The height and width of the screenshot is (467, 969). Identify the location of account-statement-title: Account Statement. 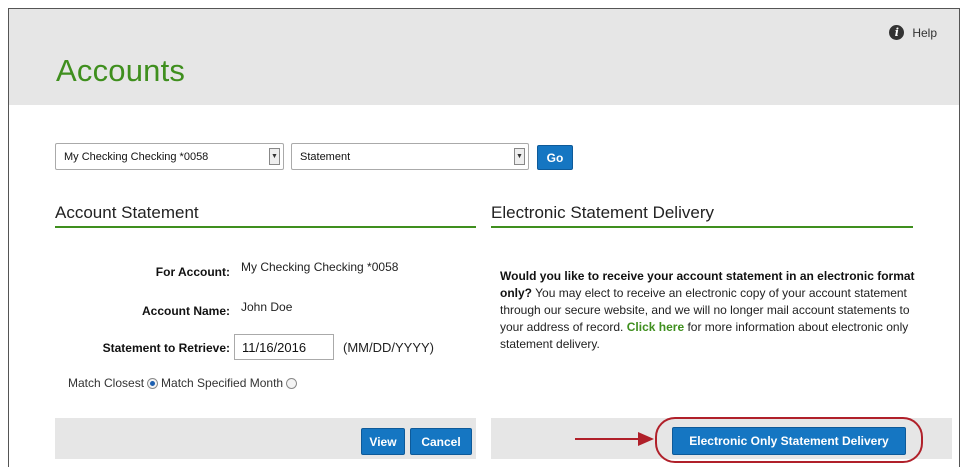
(127, 212).